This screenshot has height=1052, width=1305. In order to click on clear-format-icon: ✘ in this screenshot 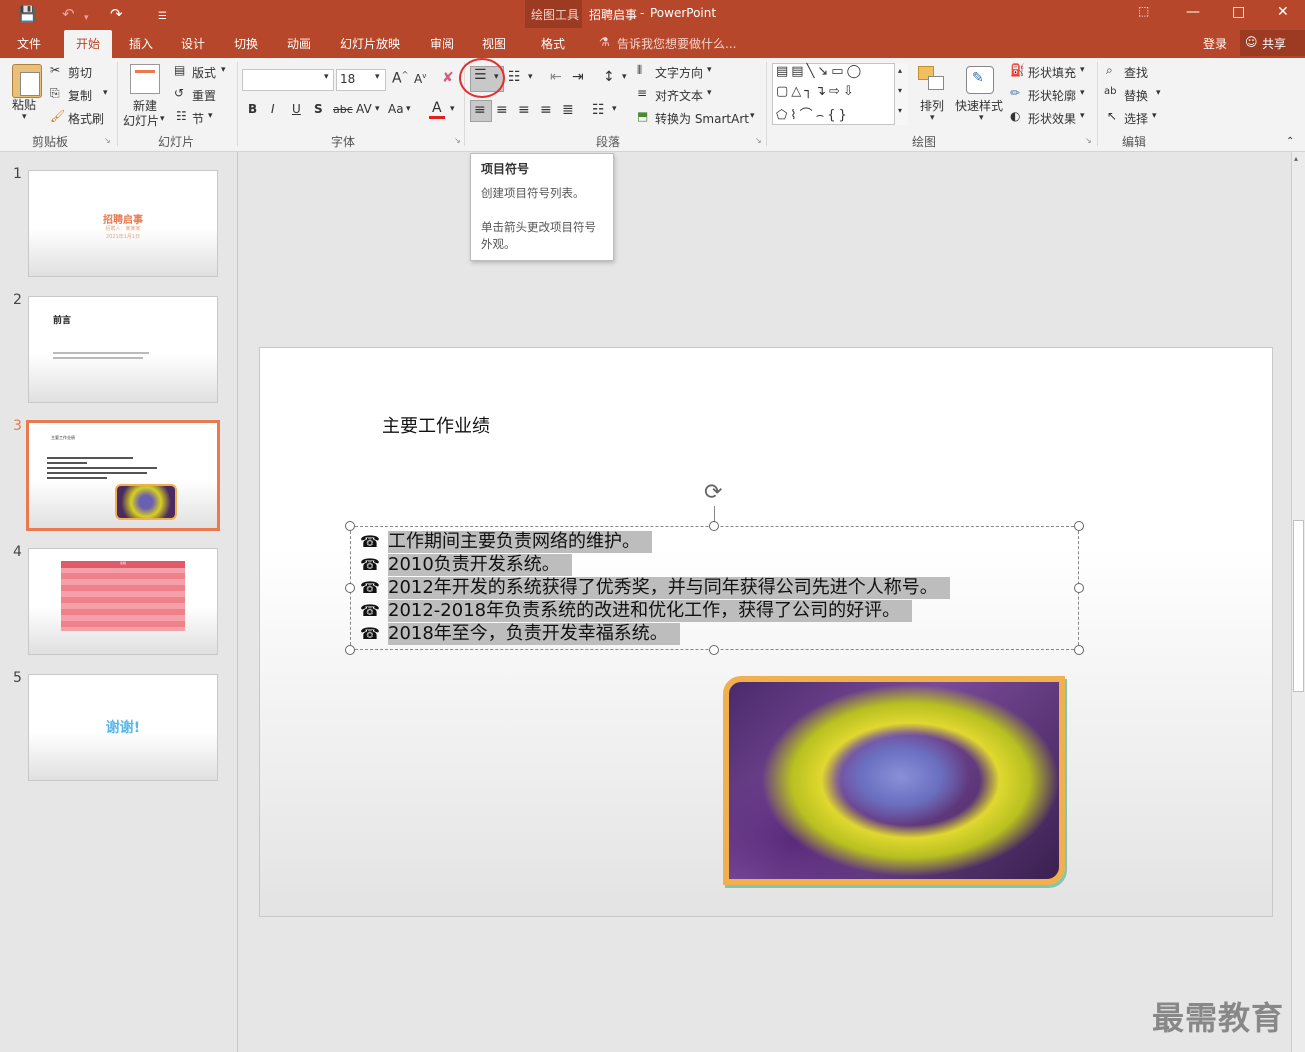, I will do `click(448, 78)`.